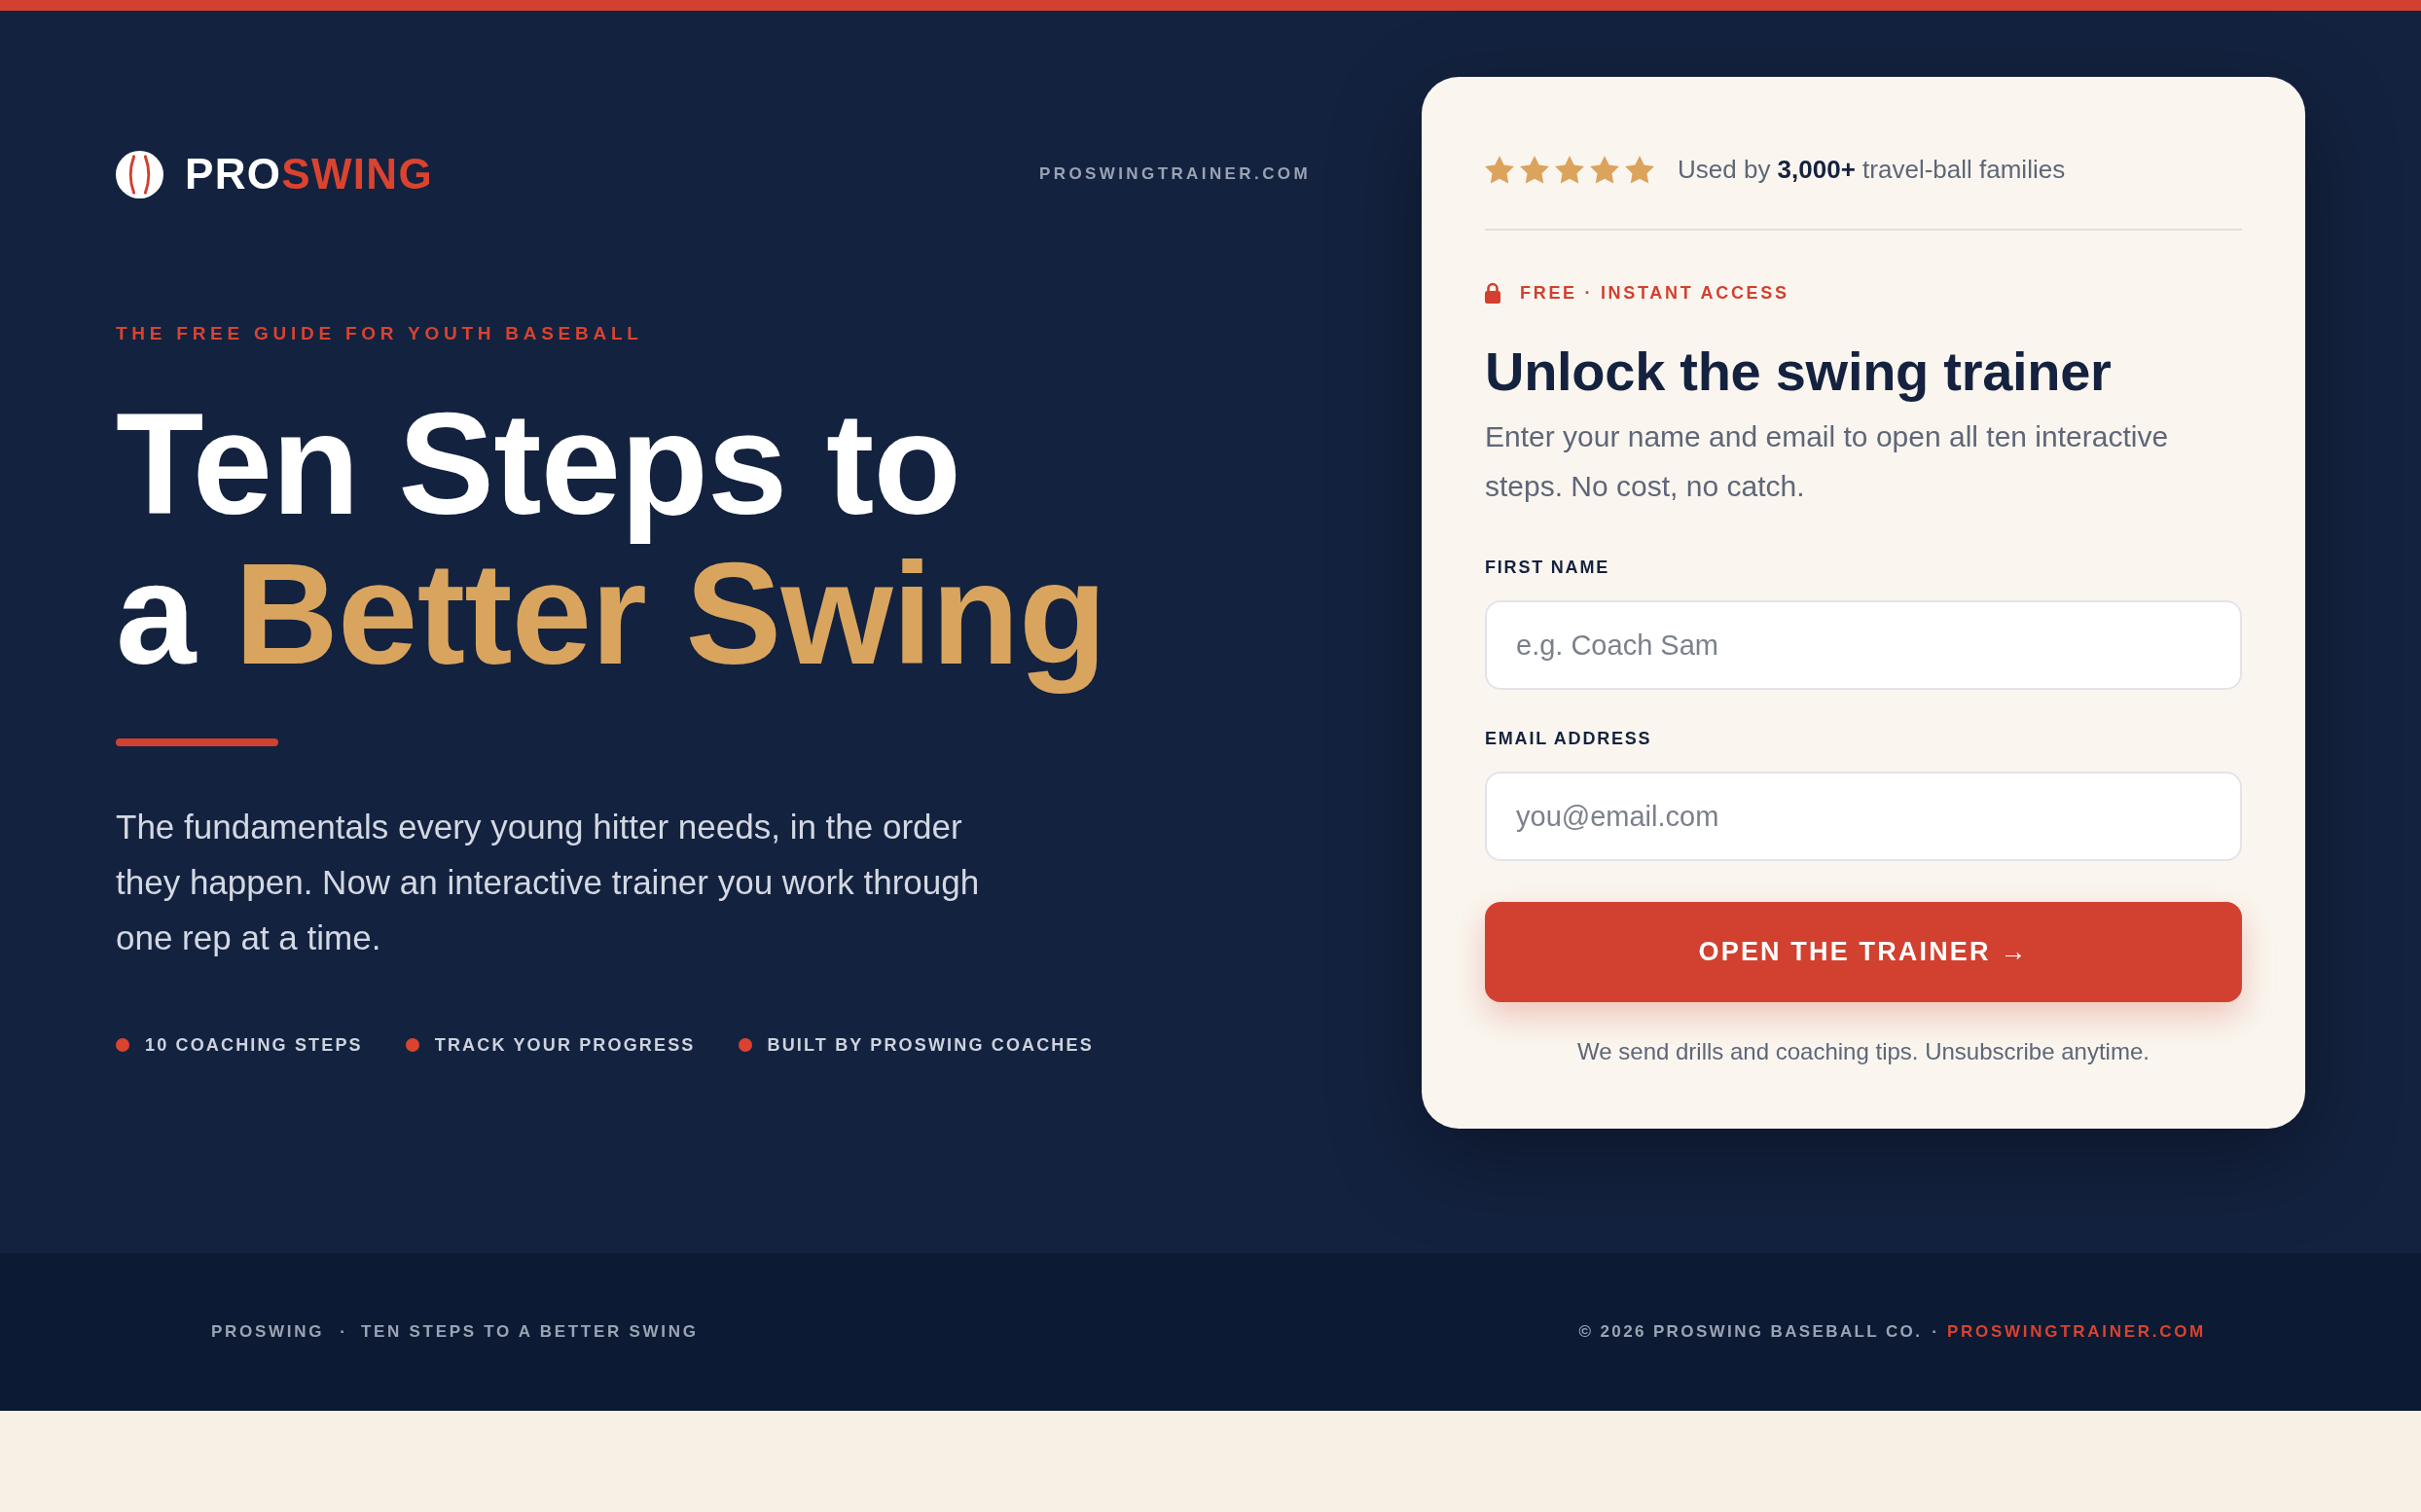 This screenshot has height=1512, width=2421. I want to click on website-link: PROSWINGTRAINER.COM, so click(1175, 174).